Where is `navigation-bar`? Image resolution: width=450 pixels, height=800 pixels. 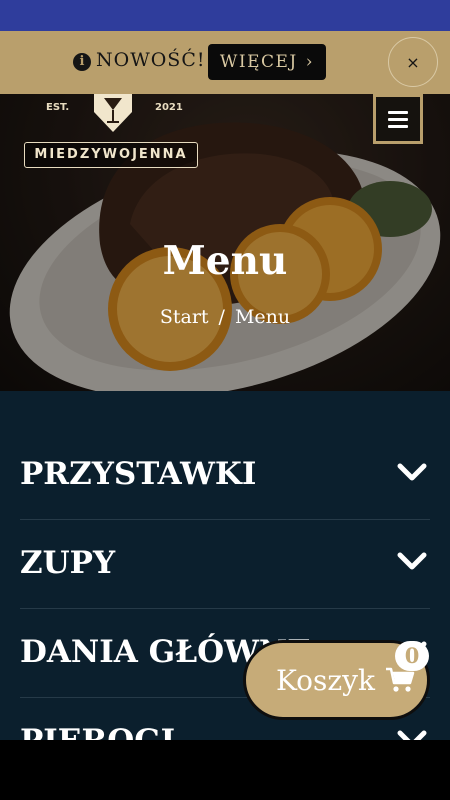 navigation-bar is located at coordinates (225, 770).